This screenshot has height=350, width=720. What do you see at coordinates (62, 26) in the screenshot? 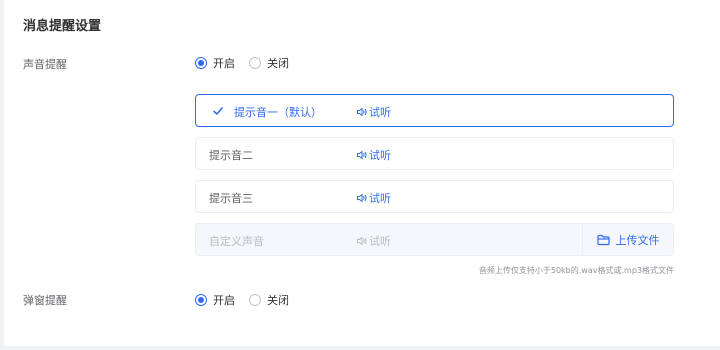
I see `page-title: 消息提醒设置` at bounding box center [62, 26].